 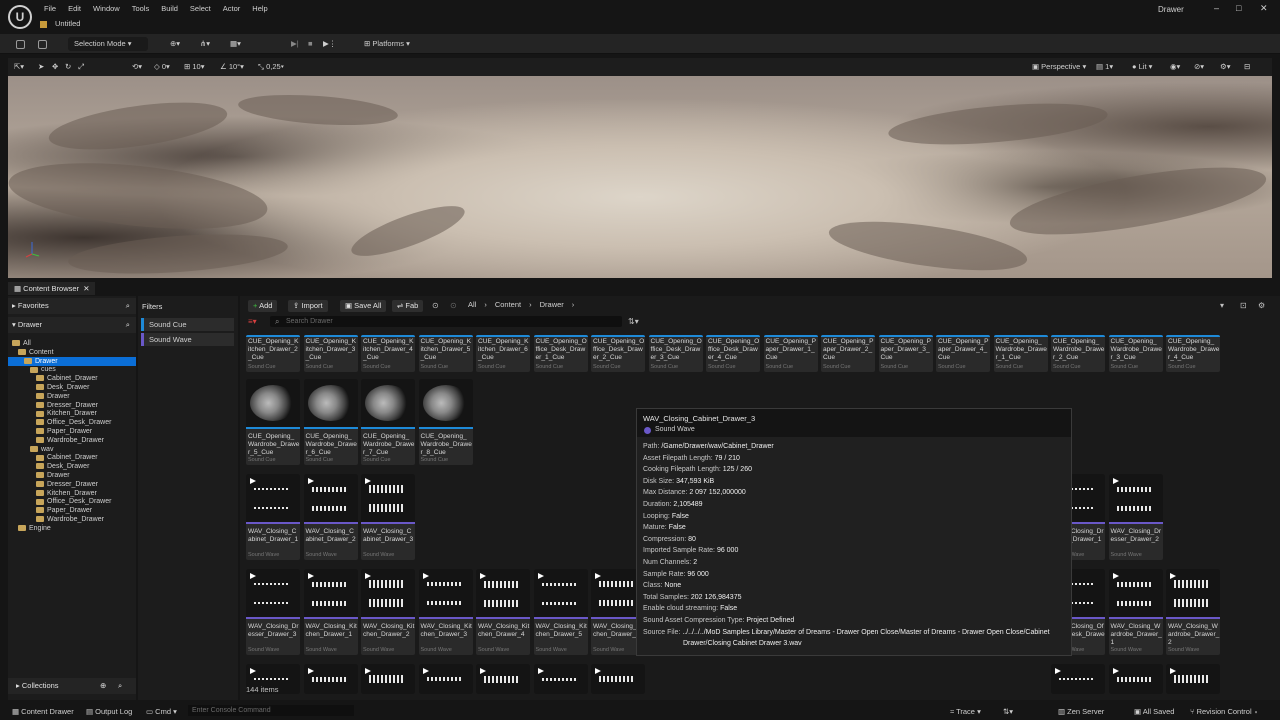 I want to click on scale-tool-icon: ⤢, so click(x=81, y=67).